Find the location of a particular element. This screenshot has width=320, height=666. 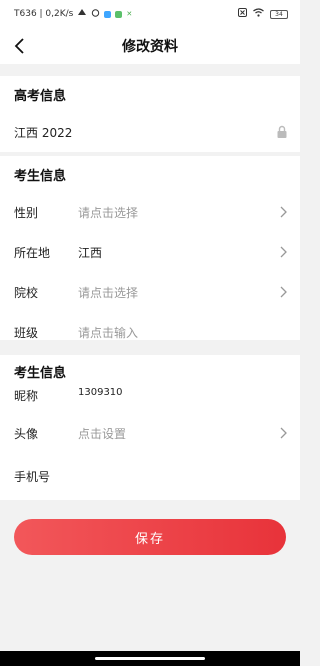

section-title-profile: 考生信息 is located at coordinates (40, 373).